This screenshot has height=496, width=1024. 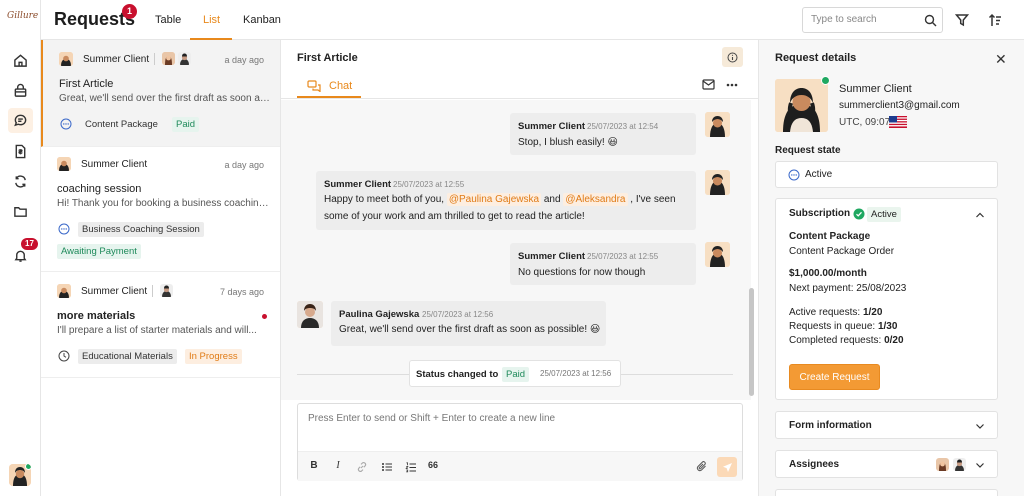 I want to click on assignees-panel: Assignees, so click(x=886, y=464).